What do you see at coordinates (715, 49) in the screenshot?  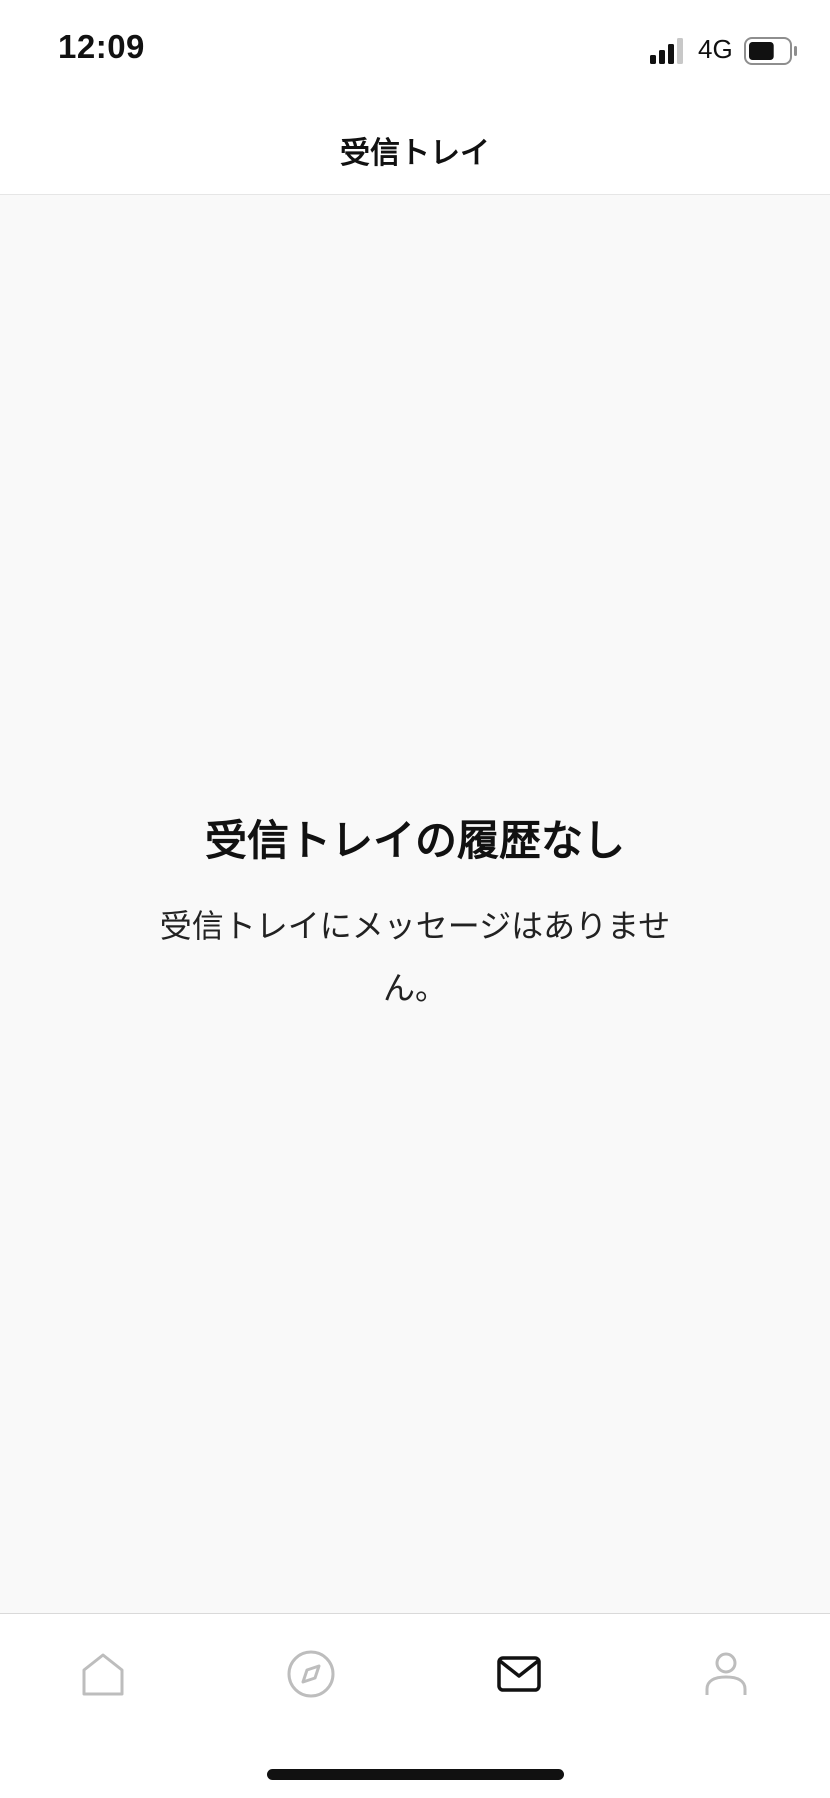 I see `network-label: 4G` at bounding box center [715, 49].